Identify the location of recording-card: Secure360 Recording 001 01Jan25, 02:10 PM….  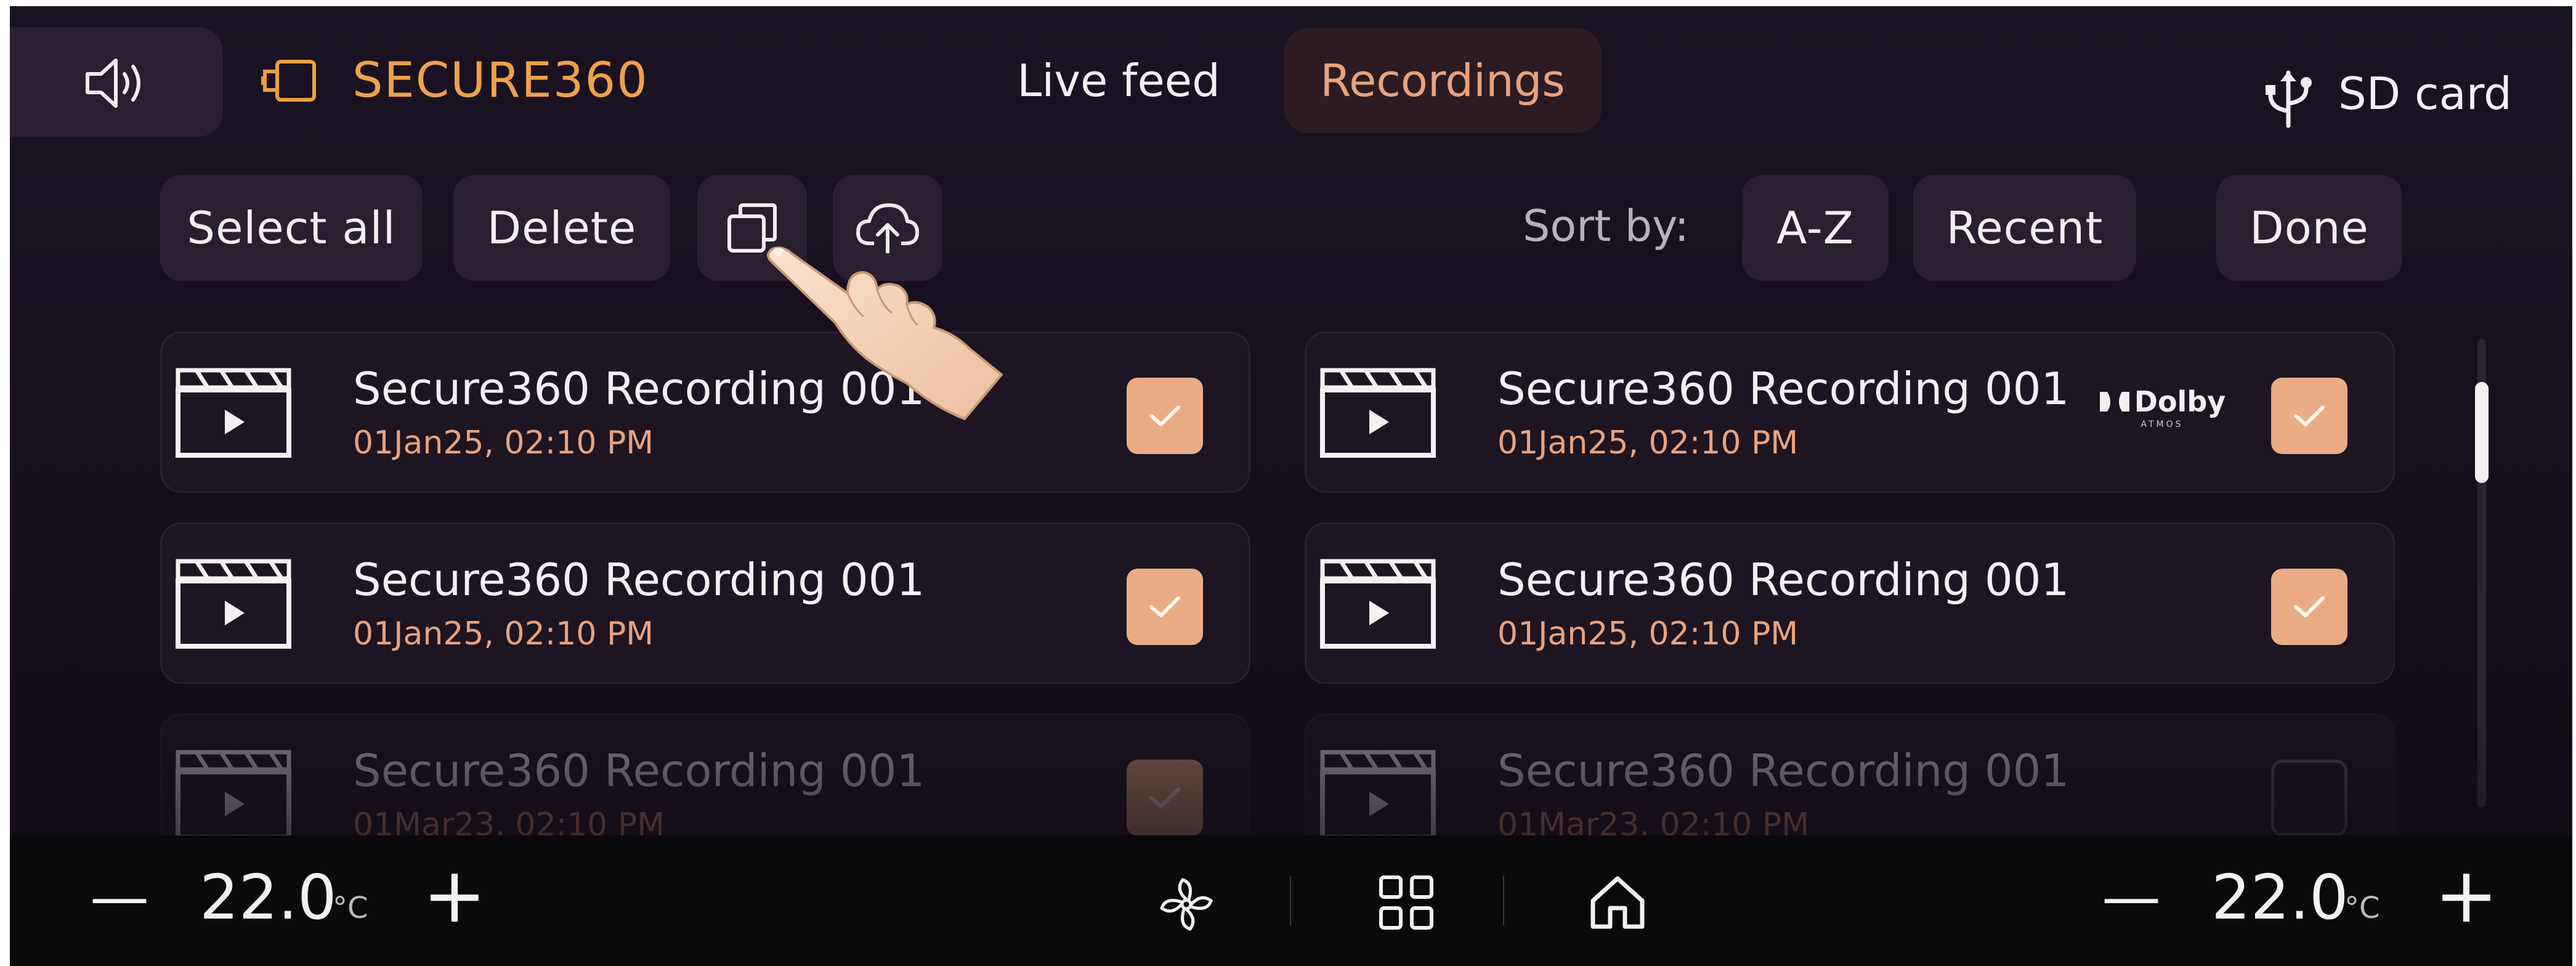
(1850, 412).